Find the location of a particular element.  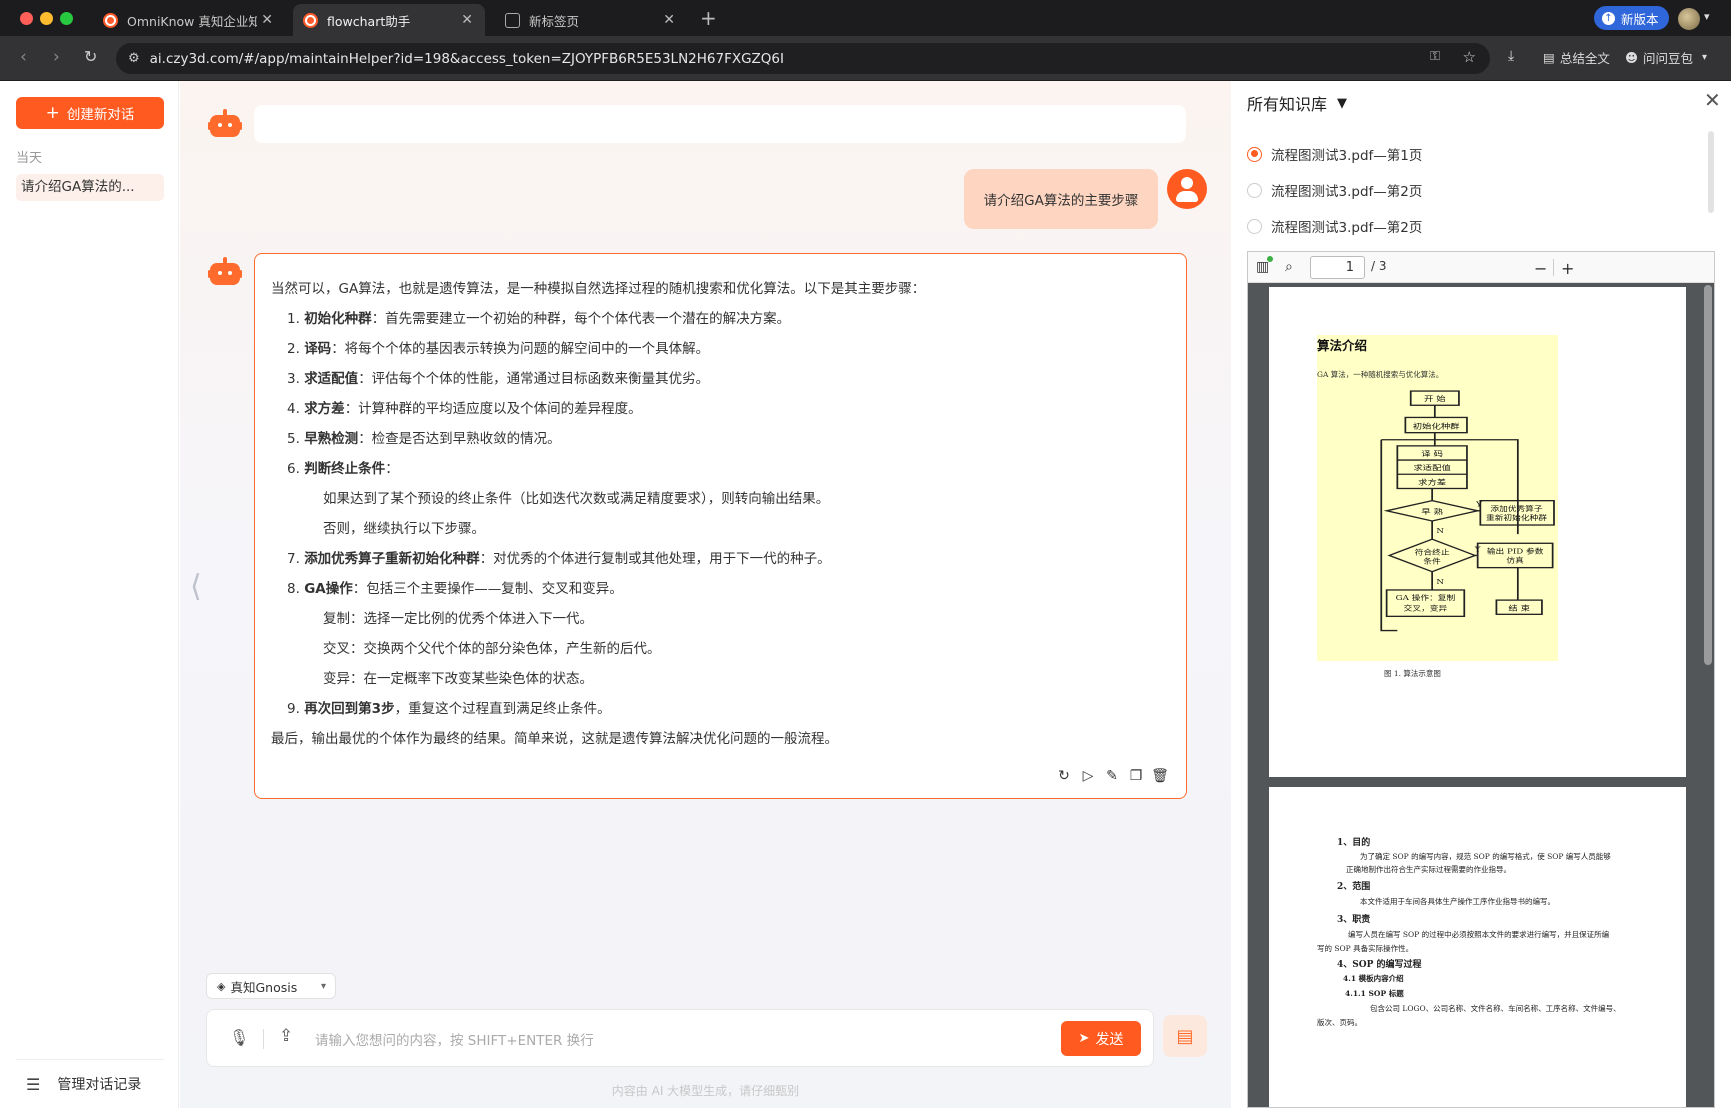

edit-icon: ✎ is located at coordinates (1112, 776).